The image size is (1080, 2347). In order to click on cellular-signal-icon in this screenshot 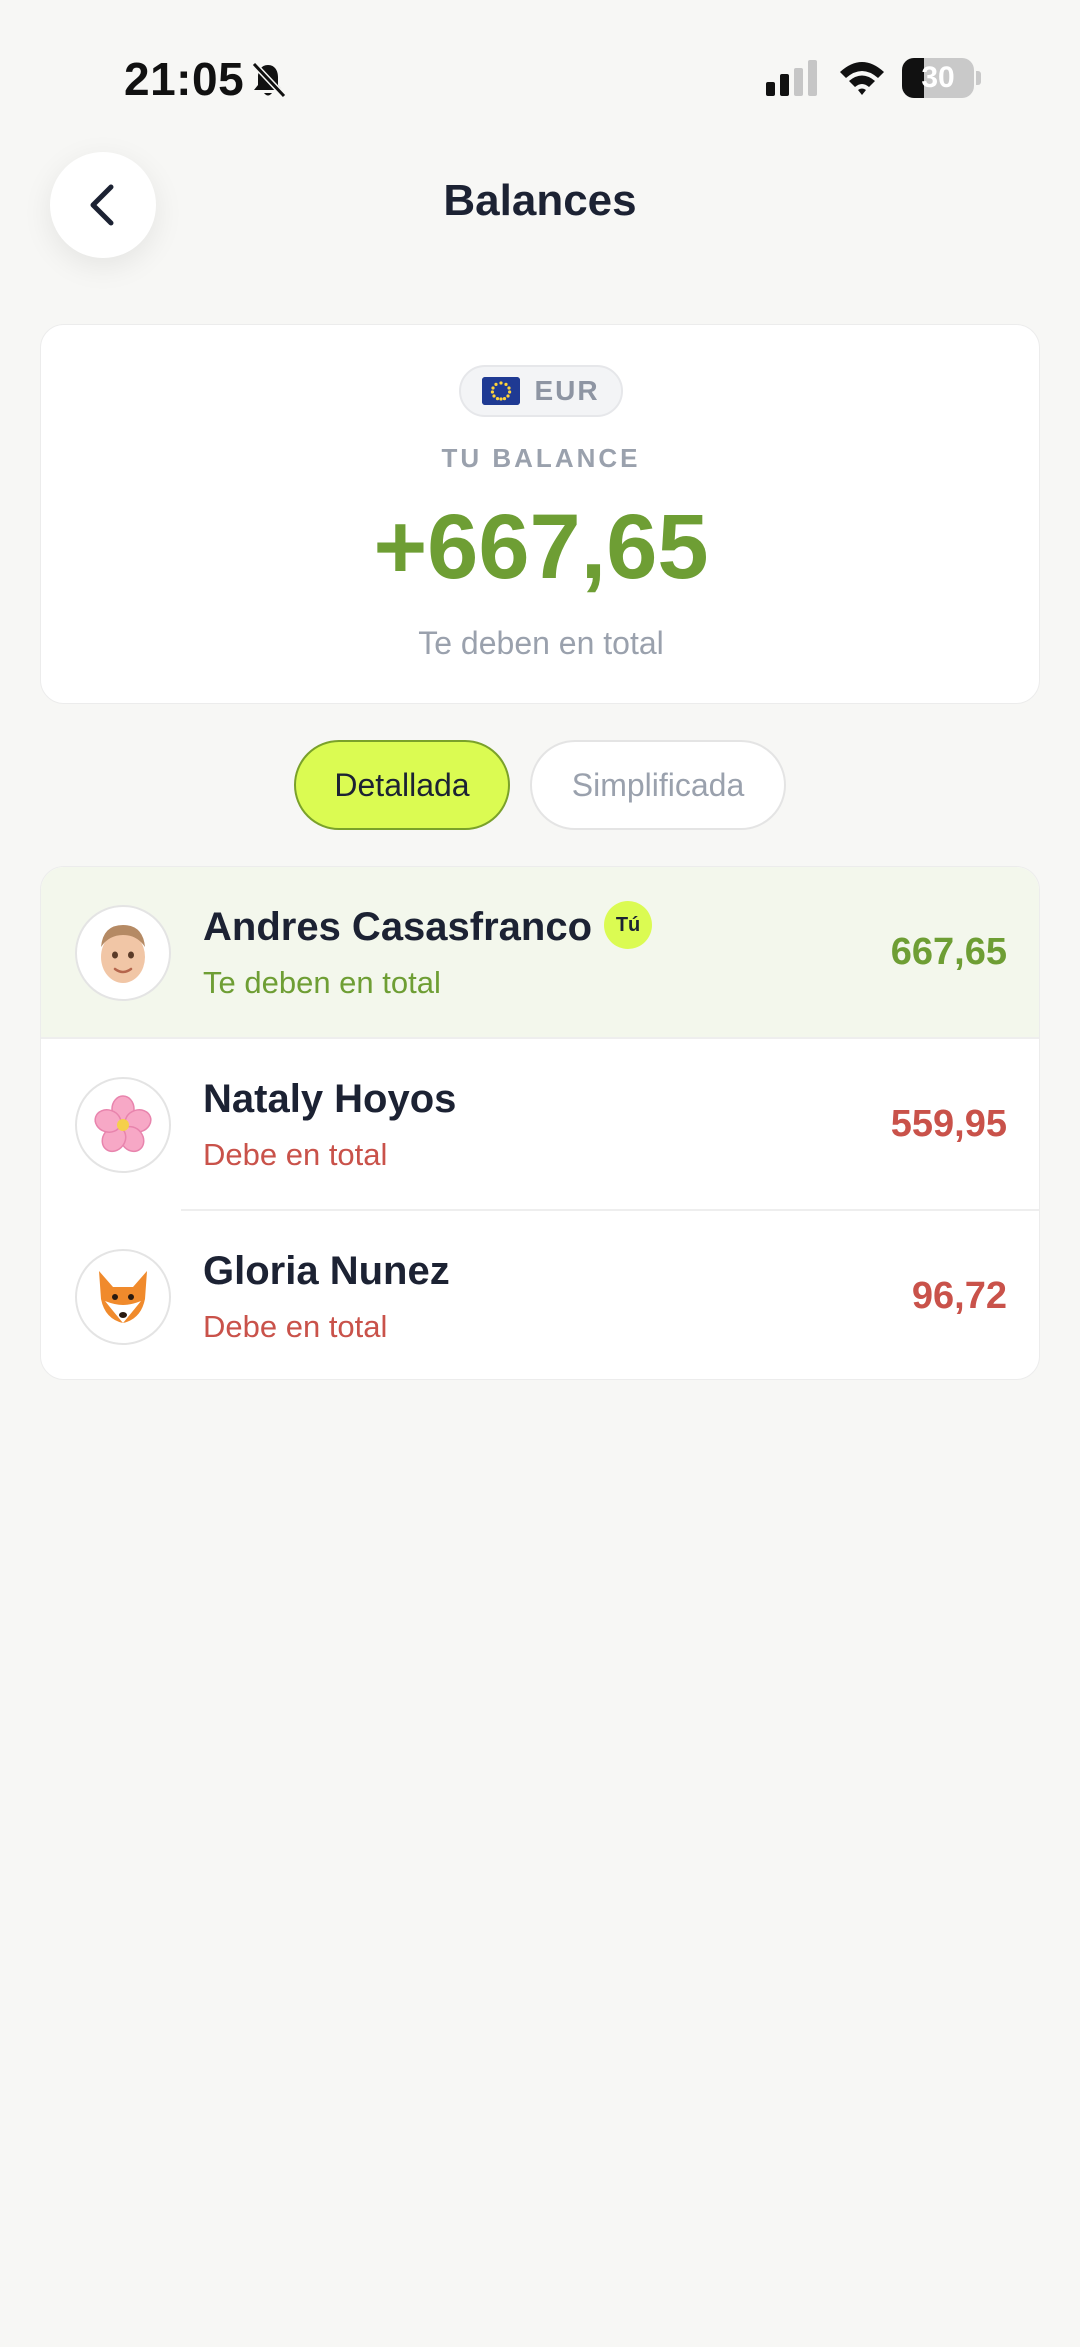, I will do `click(791, 78)`.